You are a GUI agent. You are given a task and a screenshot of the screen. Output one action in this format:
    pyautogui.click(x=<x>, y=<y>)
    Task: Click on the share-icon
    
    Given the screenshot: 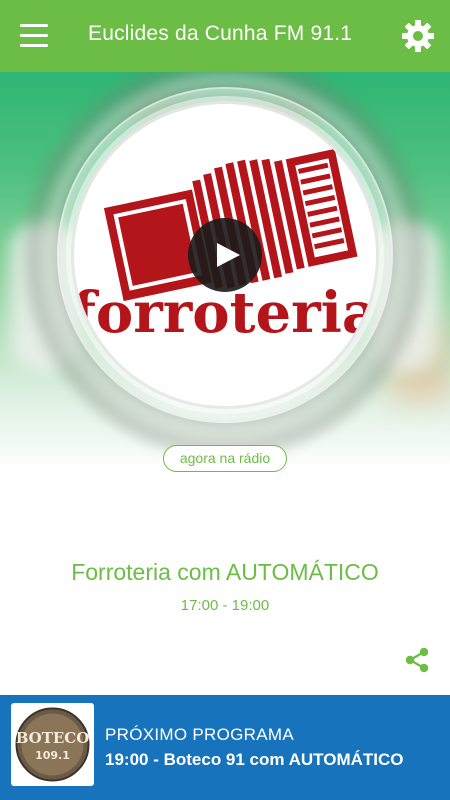 What is the action you would take?
    pyautogui.click(x=417, y=660)
    